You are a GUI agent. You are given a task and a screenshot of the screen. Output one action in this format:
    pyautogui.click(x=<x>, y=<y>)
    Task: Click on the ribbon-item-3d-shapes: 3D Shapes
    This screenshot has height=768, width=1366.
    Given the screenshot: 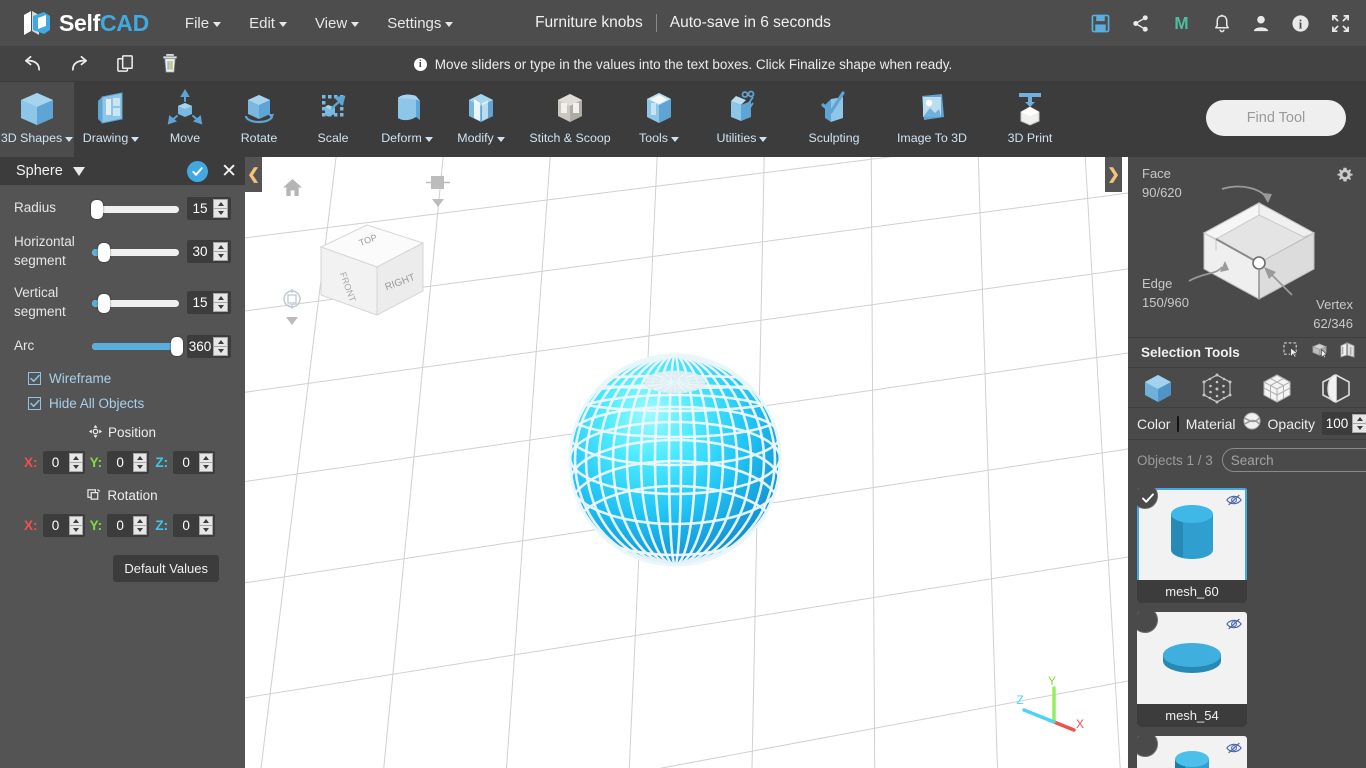 What is the action you would take?
    pyautogui.click(x=37, y=119)
    